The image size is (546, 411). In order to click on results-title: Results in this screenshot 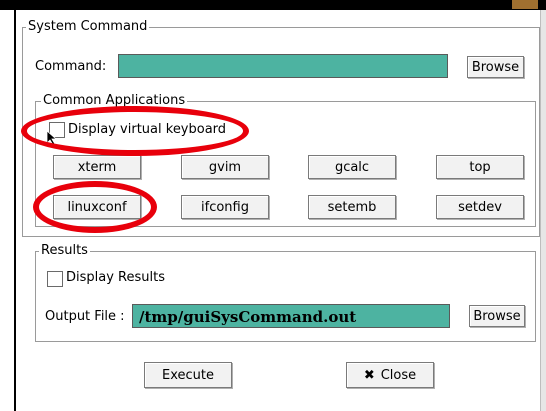, I will do `click(64, 250)`.